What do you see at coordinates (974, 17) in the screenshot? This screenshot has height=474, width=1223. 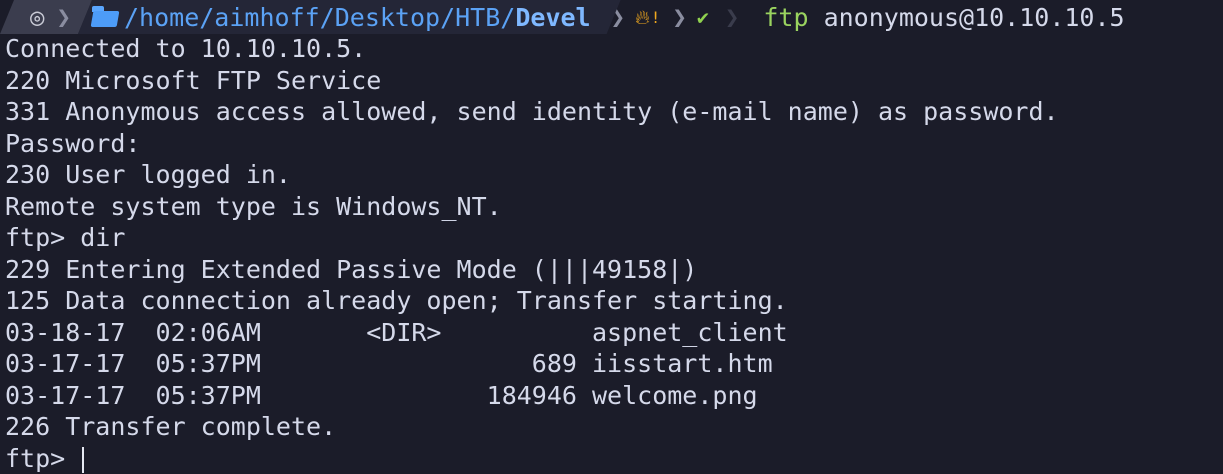 I see `command-argument: anonymous@10.10.10.5` at bounding box center [974, 17].